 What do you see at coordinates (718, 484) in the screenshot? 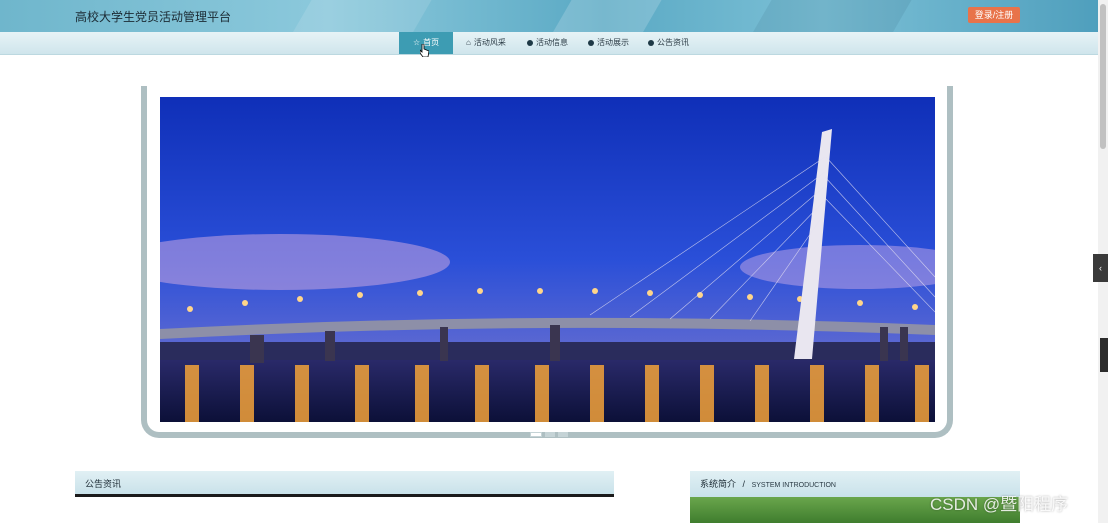
I see `section-title: 系统简介` at bounding box center [718, 484].